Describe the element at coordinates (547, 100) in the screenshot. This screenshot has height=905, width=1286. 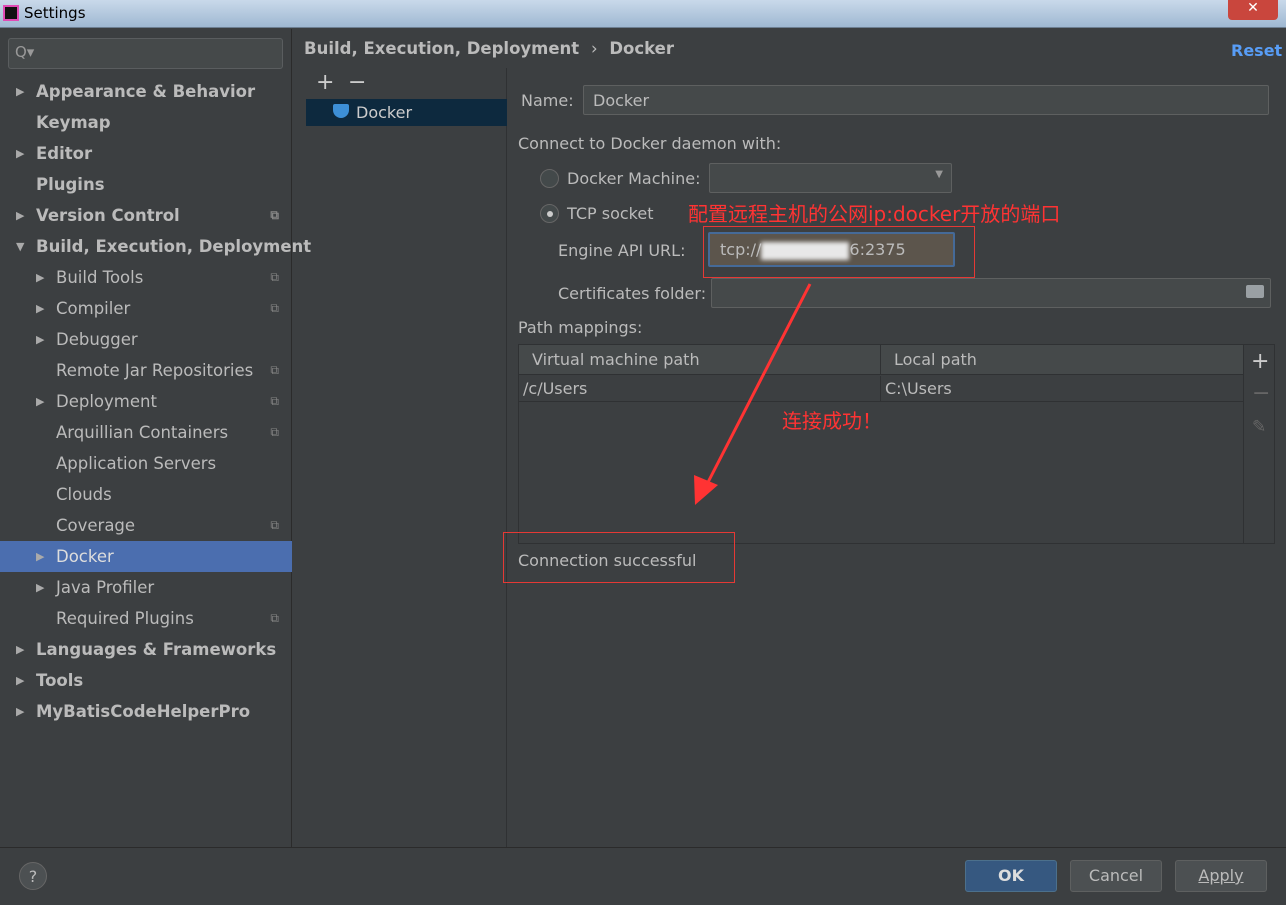
I see `name-label: Name:` at that location.